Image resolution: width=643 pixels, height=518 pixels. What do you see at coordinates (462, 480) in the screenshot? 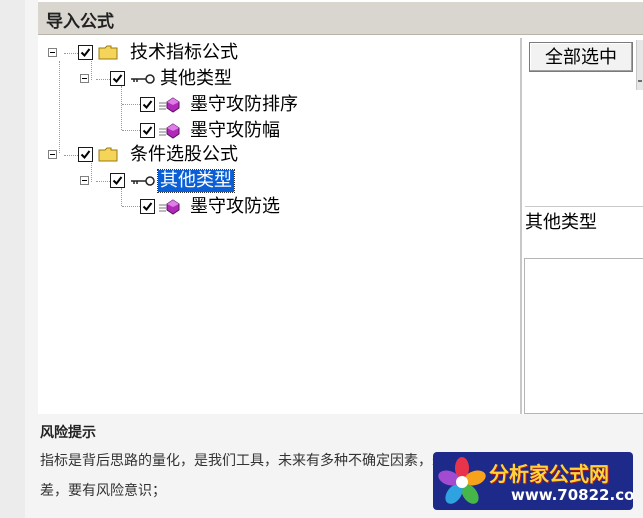
I see `flower-logo-icon` at bounding box center [462, 480].